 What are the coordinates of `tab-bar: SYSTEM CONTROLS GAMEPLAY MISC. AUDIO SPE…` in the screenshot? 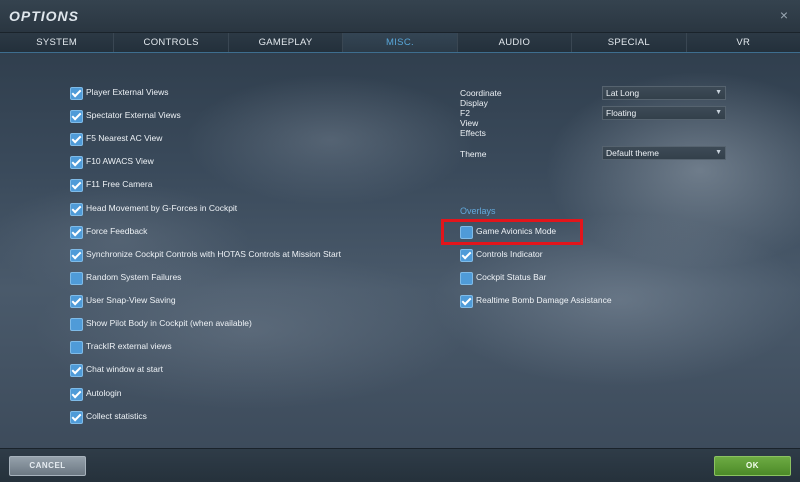 It's located at (400, 43).